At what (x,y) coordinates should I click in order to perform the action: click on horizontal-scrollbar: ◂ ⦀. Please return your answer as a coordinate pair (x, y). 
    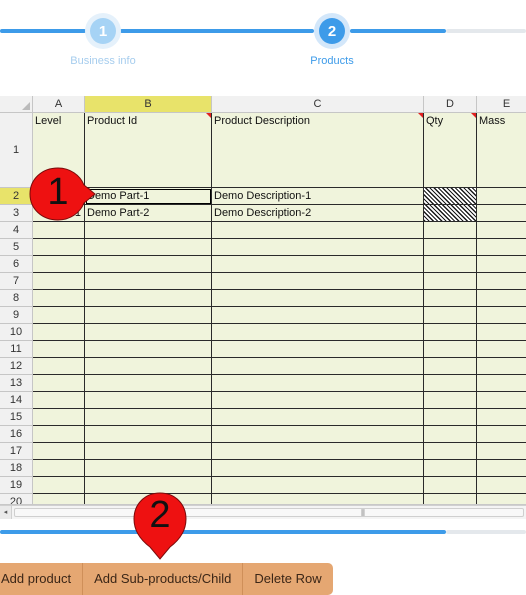
    Looking at the image, I should click on (263, 512).